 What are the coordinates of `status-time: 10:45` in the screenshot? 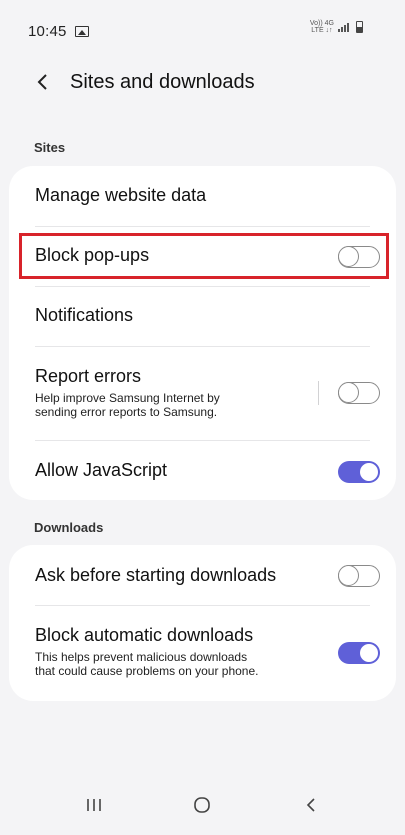 It's located at (47, 31).